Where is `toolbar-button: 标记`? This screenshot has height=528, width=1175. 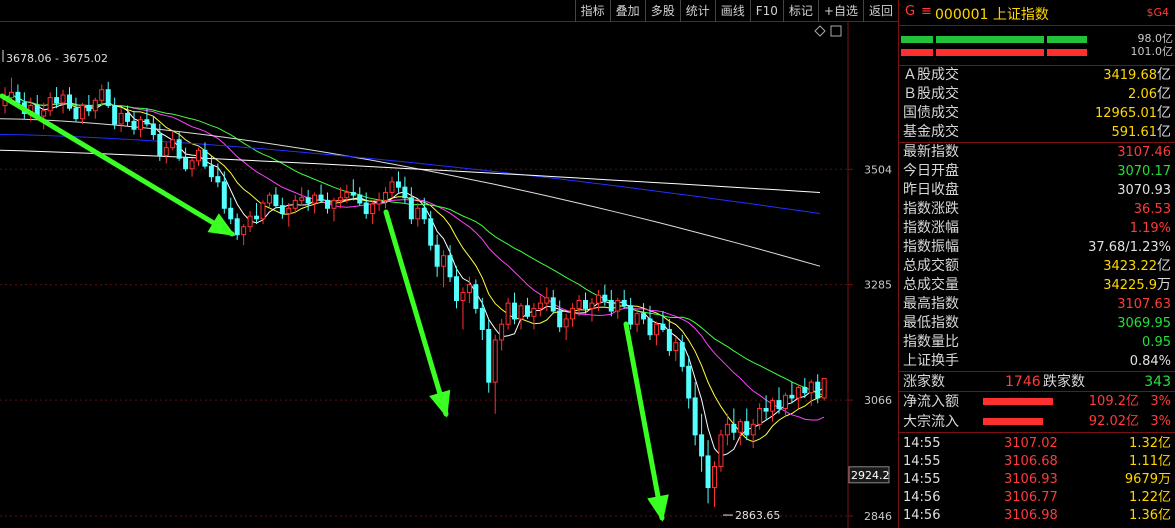
toolbar-button: 标记 is located at coordinates (800, 11).